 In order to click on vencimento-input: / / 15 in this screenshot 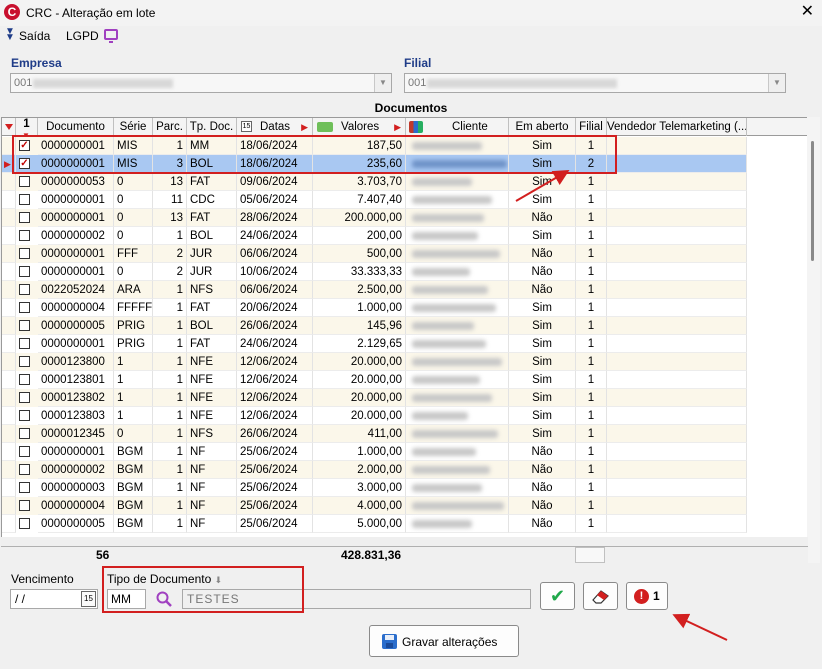, I will do `click(54, 599)`.